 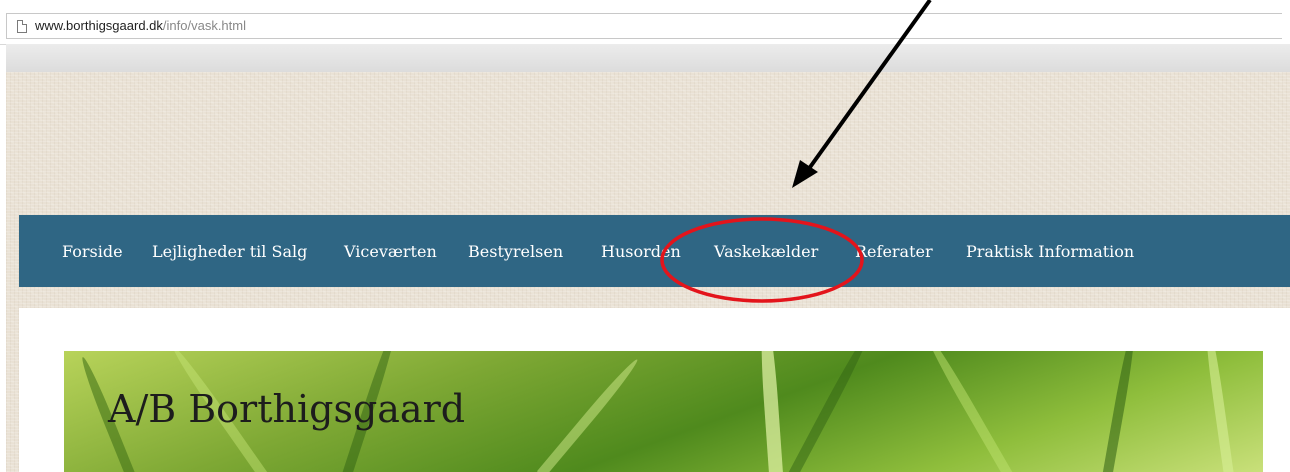 I want to click on nav-item-lejligheder-til-salg: Lejligheder til Salg, so click(x=229, y=251).